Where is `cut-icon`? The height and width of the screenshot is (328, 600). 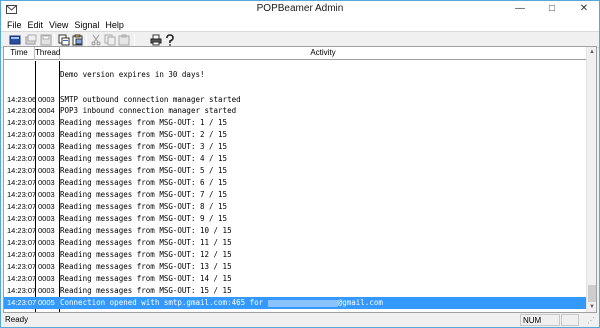 cut-icon is located at coordinates (96, 40).